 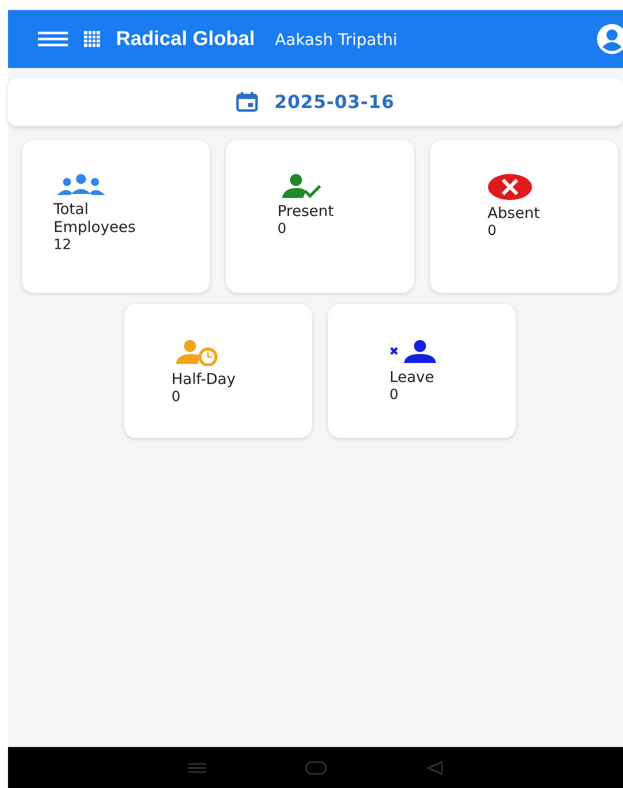 What do you see at coordinates (53, 39) in the screenshot?
I see `menu-icon` at bounding box center [53, 39].